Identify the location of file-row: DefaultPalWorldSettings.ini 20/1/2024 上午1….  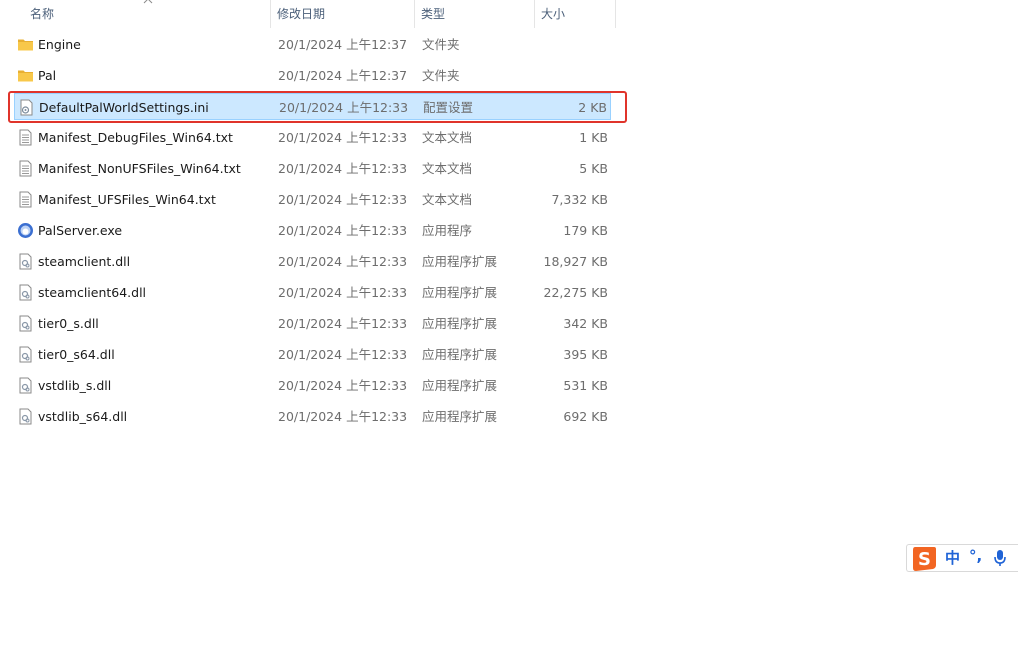
(312, 106).